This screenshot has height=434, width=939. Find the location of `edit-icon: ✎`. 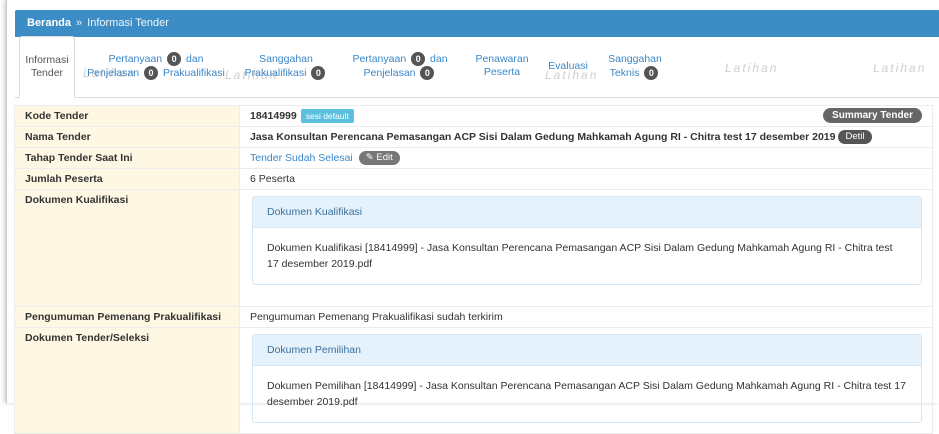

edit-icon: ✎ is located at coordinates (369, 158).